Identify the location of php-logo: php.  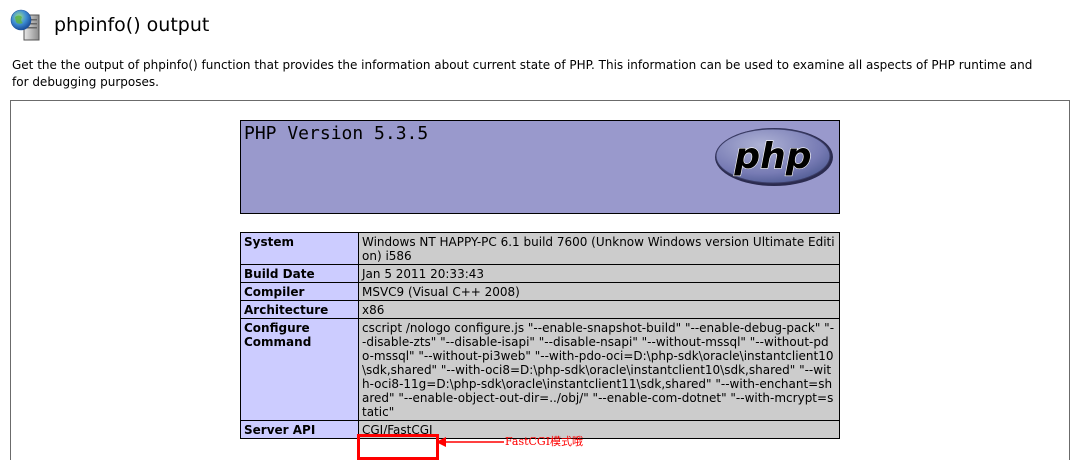
(774, 159).